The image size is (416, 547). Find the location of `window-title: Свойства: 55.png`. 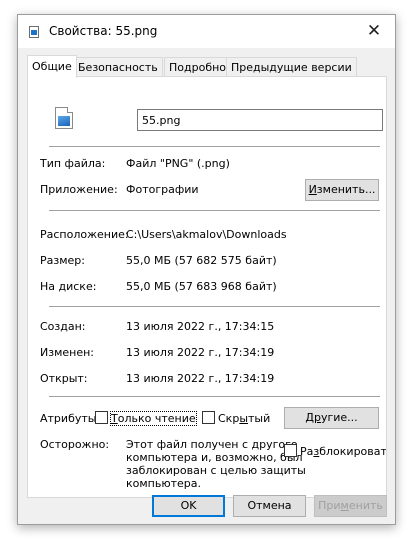

window-title: Свойства: 55.png is located at coordinates (103, 31).